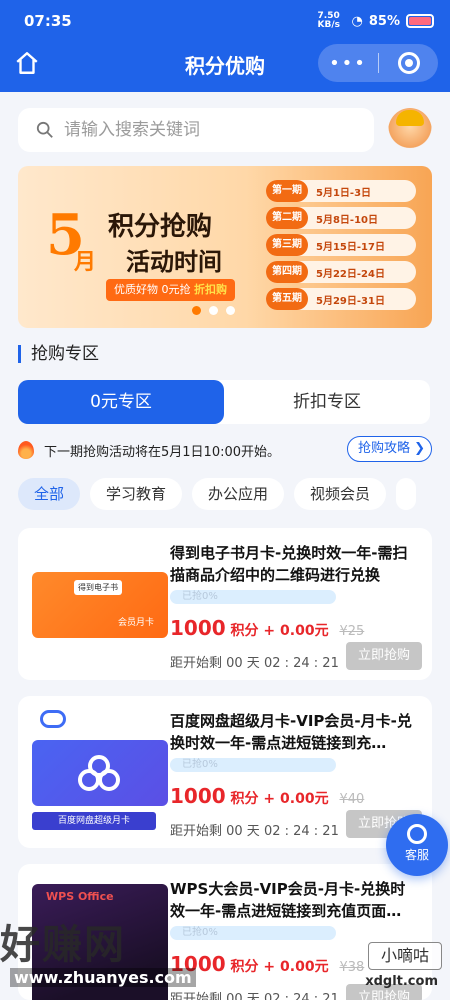 The image size is (450, 1000). I want to click on watermark-url: www.zhuanyes.com, so click(103, 977).